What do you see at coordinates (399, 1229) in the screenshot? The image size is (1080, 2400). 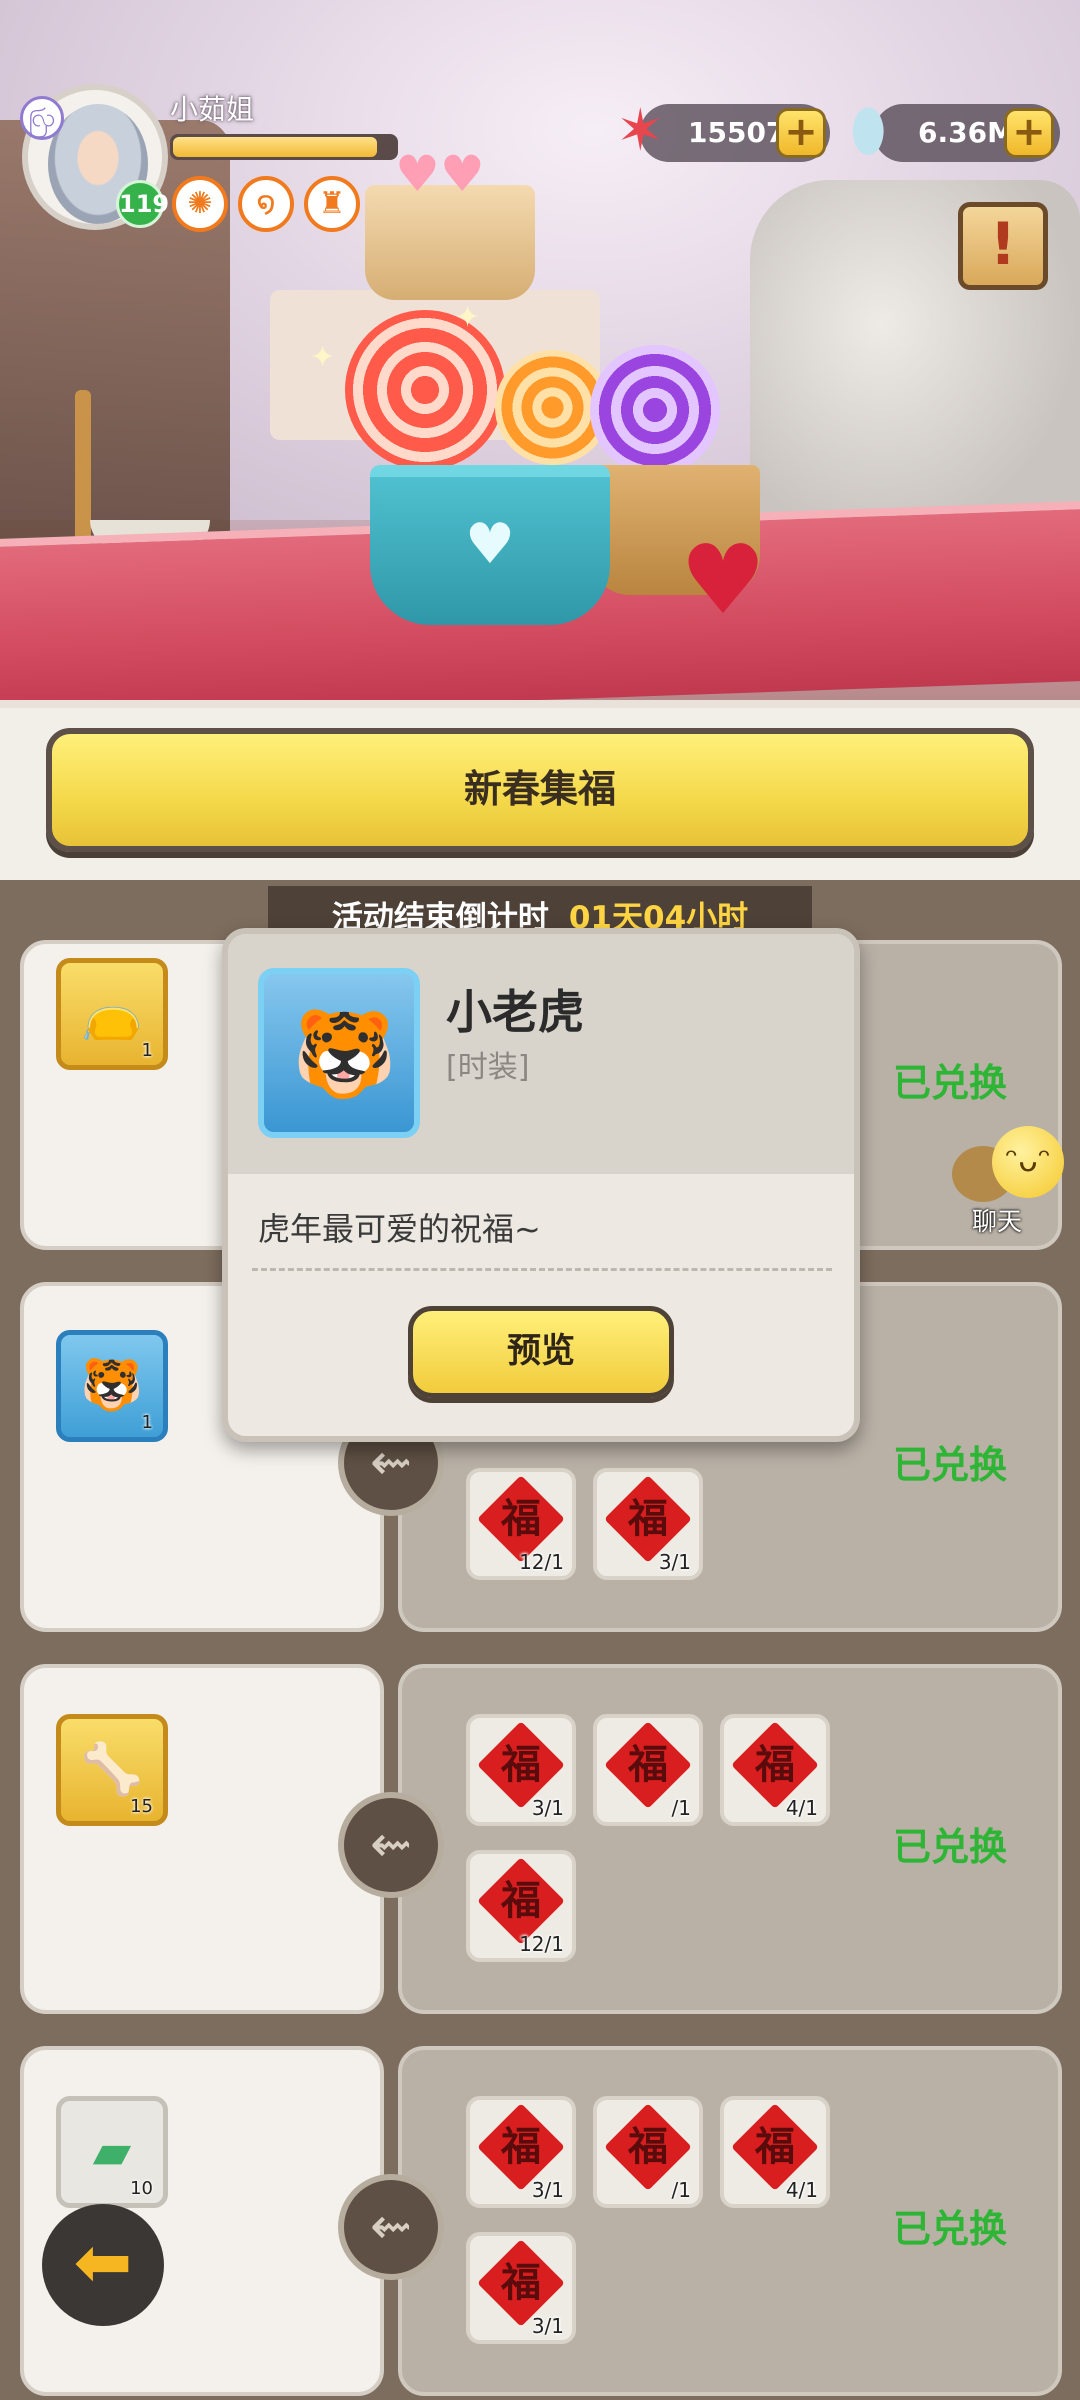 I see `popup-item-description: 虎年最可爱的祝福~` at bounding box center [399, 1229].